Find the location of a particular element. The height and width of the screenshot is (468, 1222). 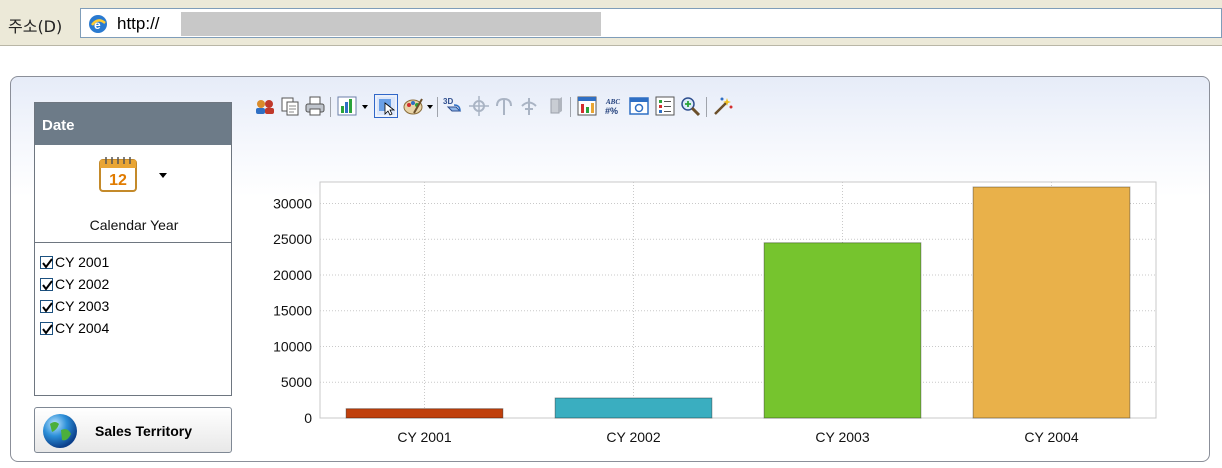

year-item: CY 2004 is located at coordinates (135, 328).